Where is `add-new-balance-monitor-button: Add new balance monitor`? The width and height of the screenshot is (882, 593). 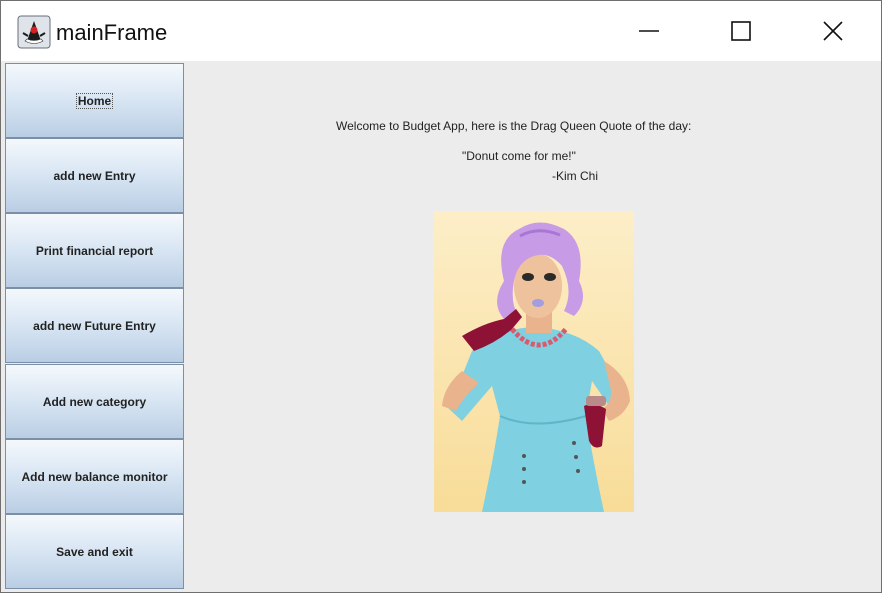 add-new-balance-monitor-button: Add new balance monitor is located at coordinates (94, 476).